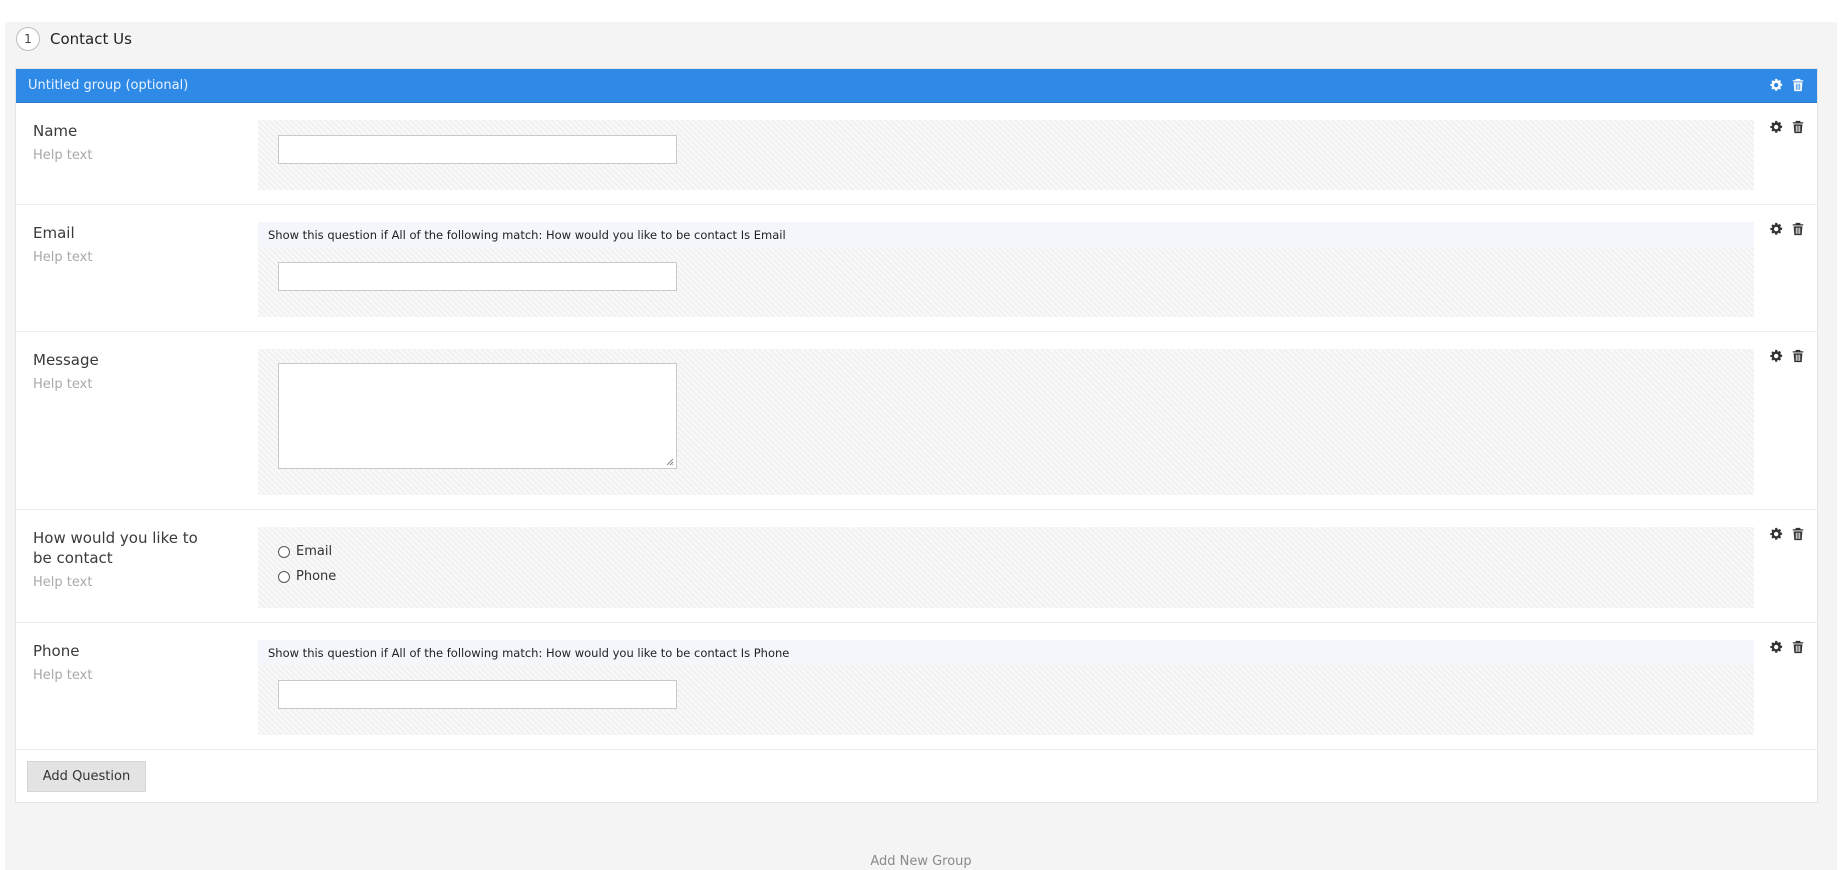 This screenshot has height=870, width=1842. What do you see at coordinates (28, 39) in the screenshot?
I see `step-number-badge: 1` at bounding box center [28, 39].